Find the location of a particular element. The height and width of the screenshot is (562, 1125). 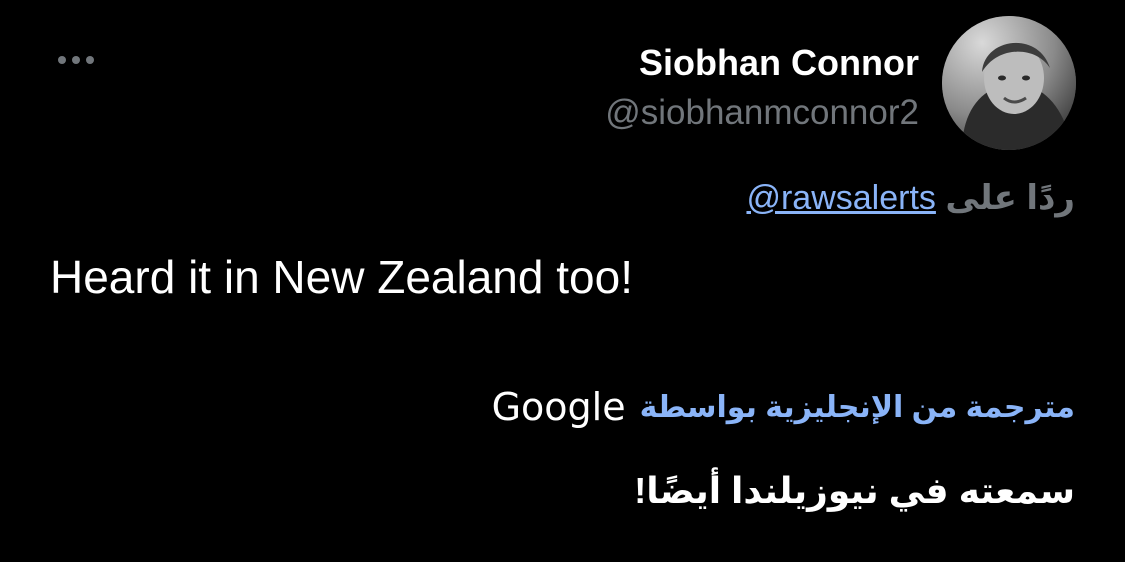

translation-attribution: مترجمة من الإنجليزية بواسطة Google is located at coordinates (783, 407).